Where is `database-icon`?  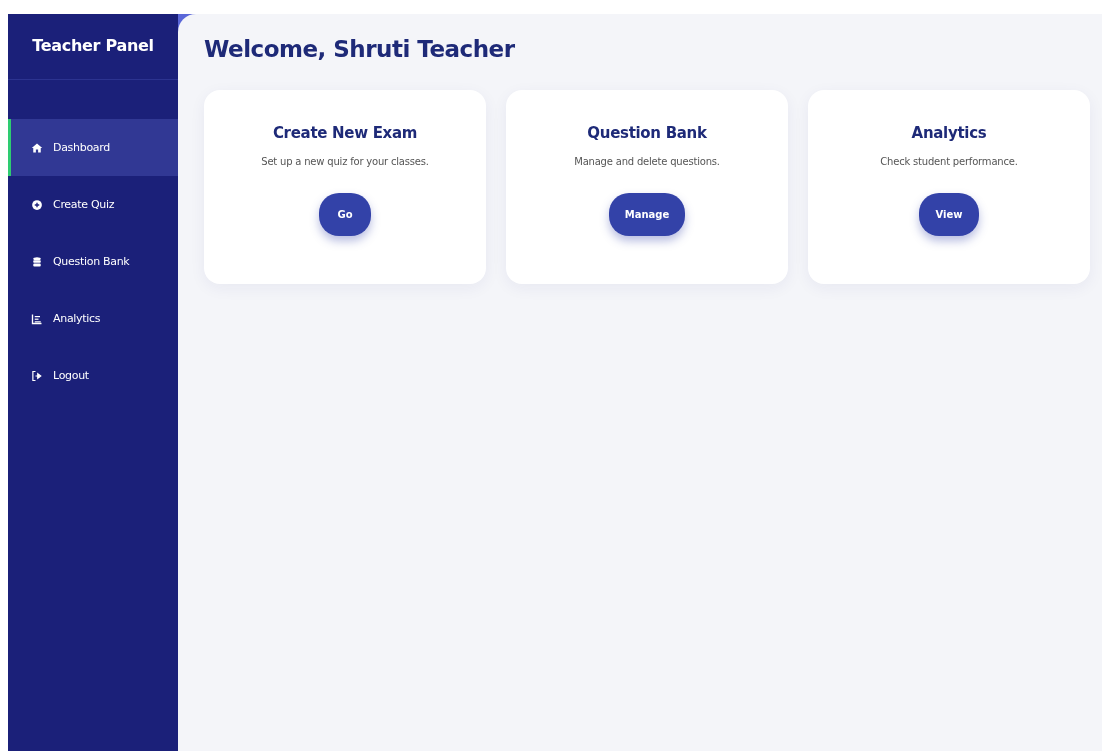 database-icon is located at coordinates (37, 261).